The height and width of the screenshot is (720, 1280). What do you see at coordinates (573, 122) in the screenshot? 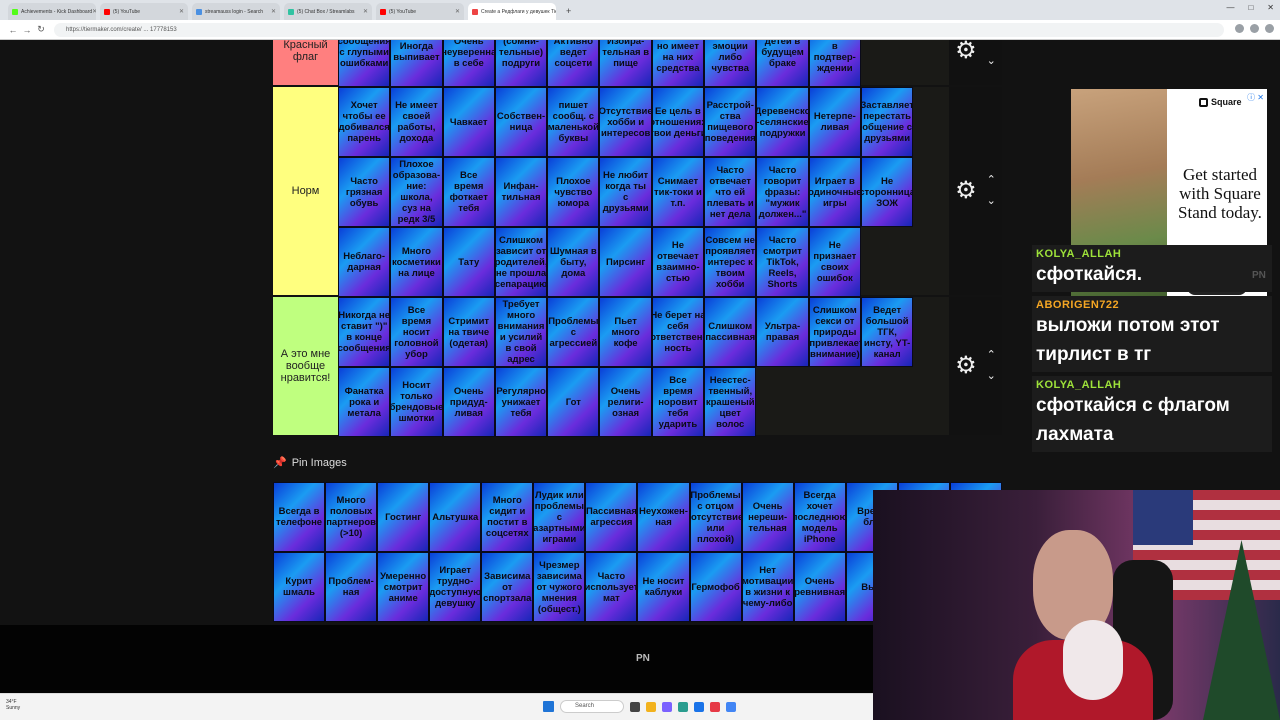
I see `tier-item: пишет сообщ. с маленькой буквы` at bounding box center [573, 122].